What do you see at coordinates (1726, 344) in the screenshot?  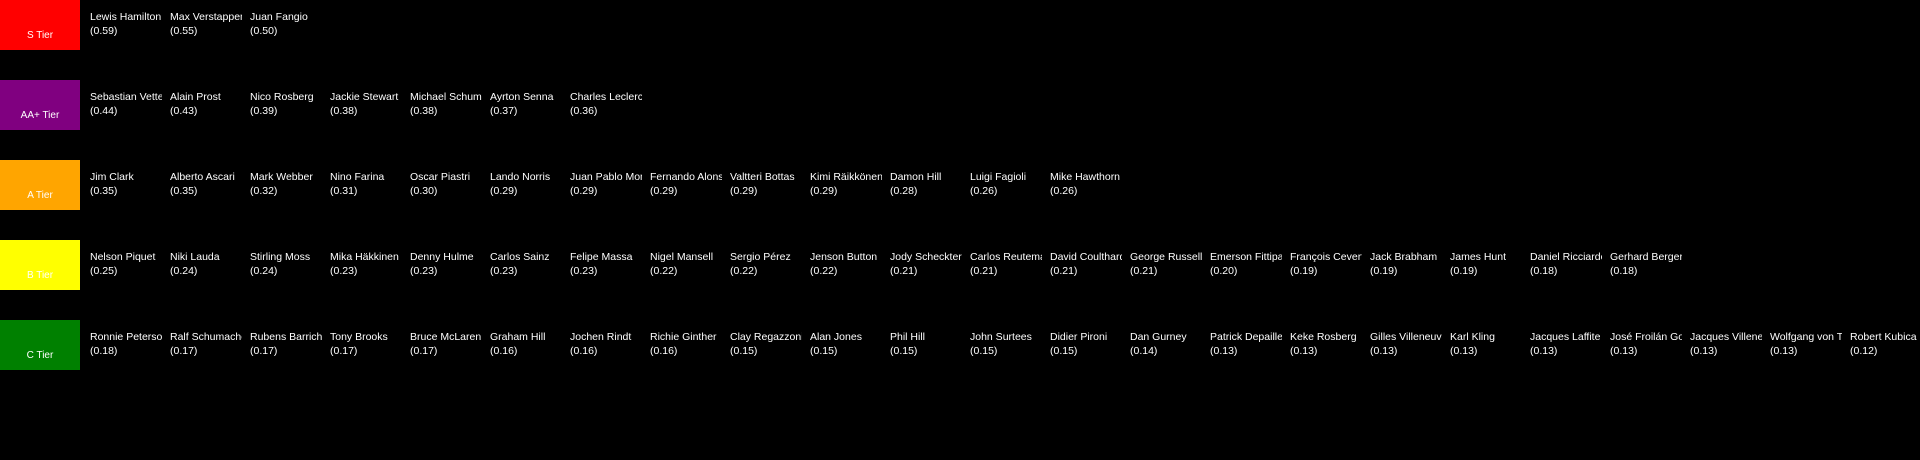 I see `tier-item: Jacques Villeneuve (0.13)` at bounding box center [1726, 344].